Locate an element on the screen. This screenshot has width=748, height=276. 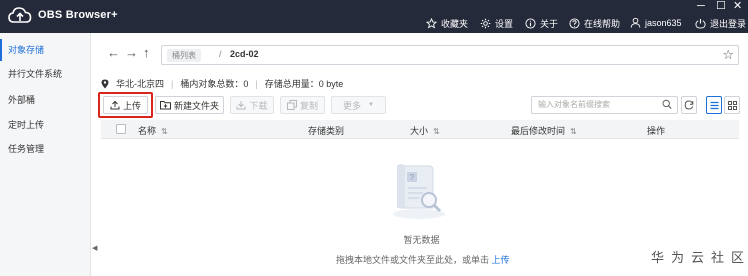
column-actions: 操作 is located at coordinates (656, 130).